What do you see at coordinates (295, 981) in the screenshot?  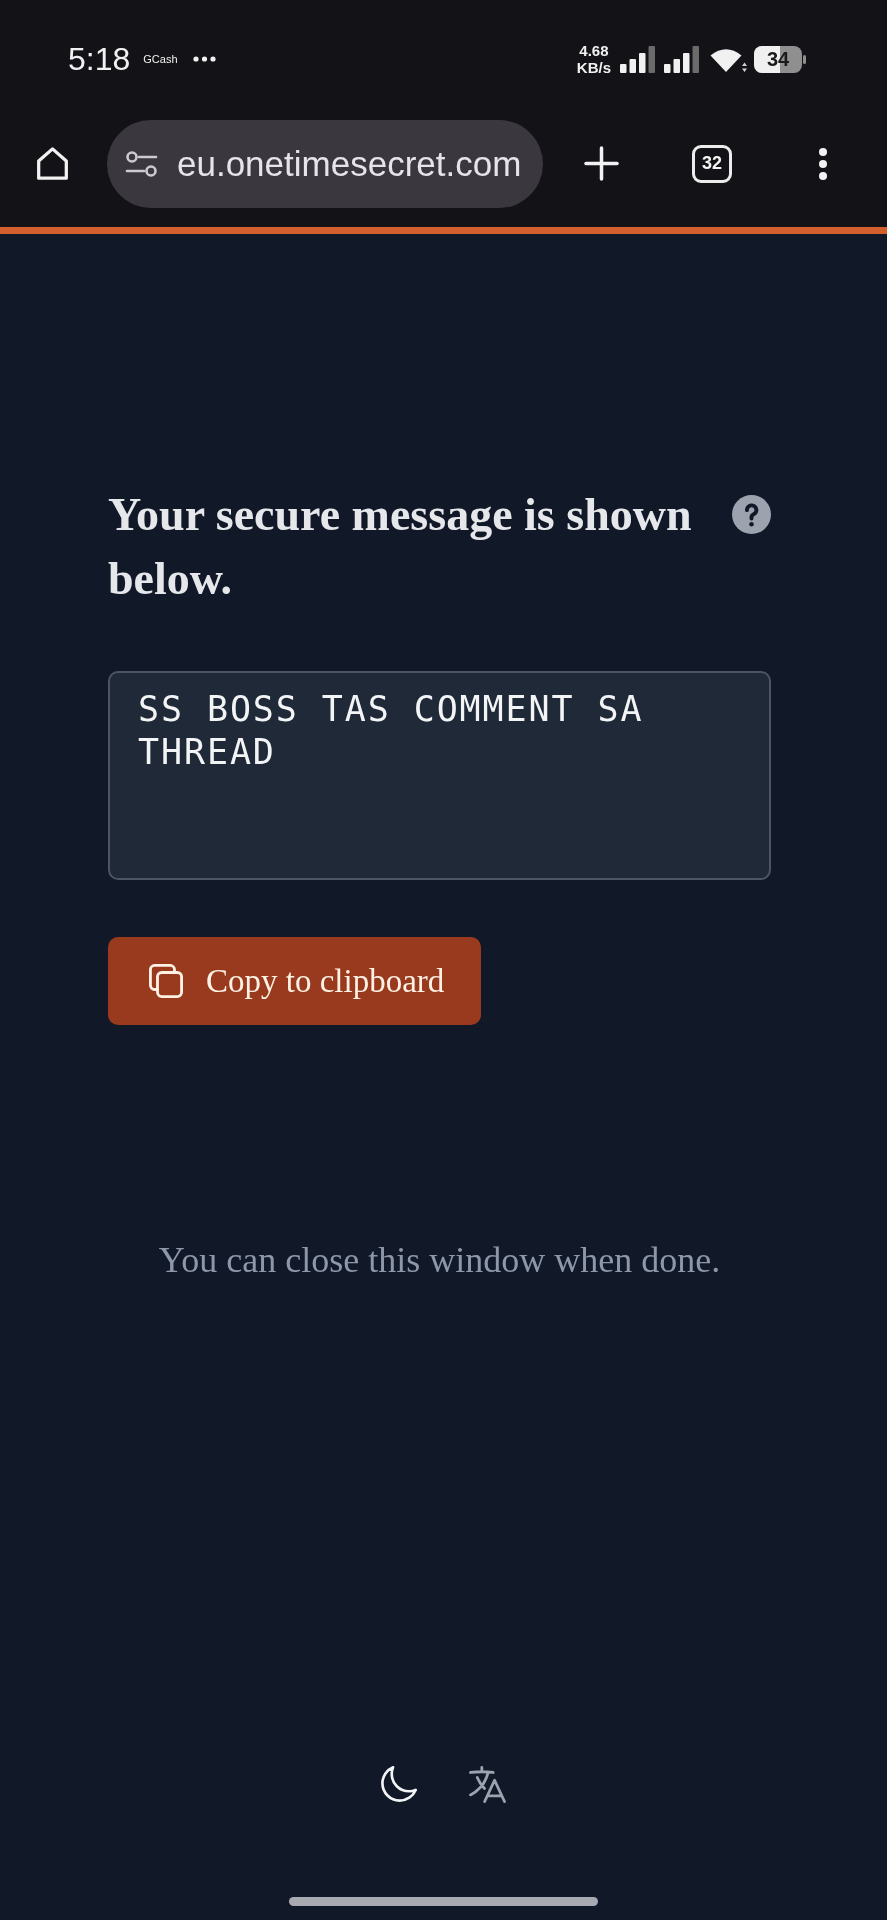 I see `copy-button: Copy to clipboard` at bounding box center [295, 981].